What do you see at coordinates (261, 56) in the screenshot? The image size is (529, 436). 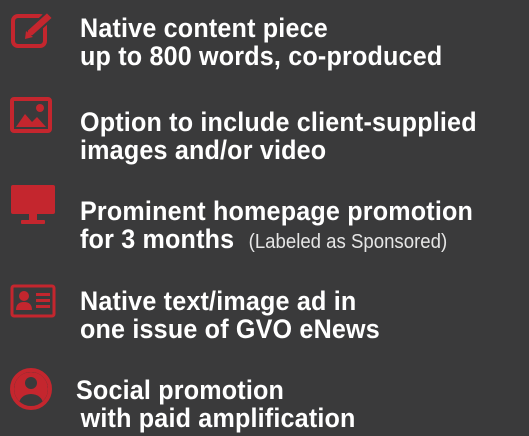 I see `feature-line-2: up to 800 words, co-produced` at bounding box center [261, 56].